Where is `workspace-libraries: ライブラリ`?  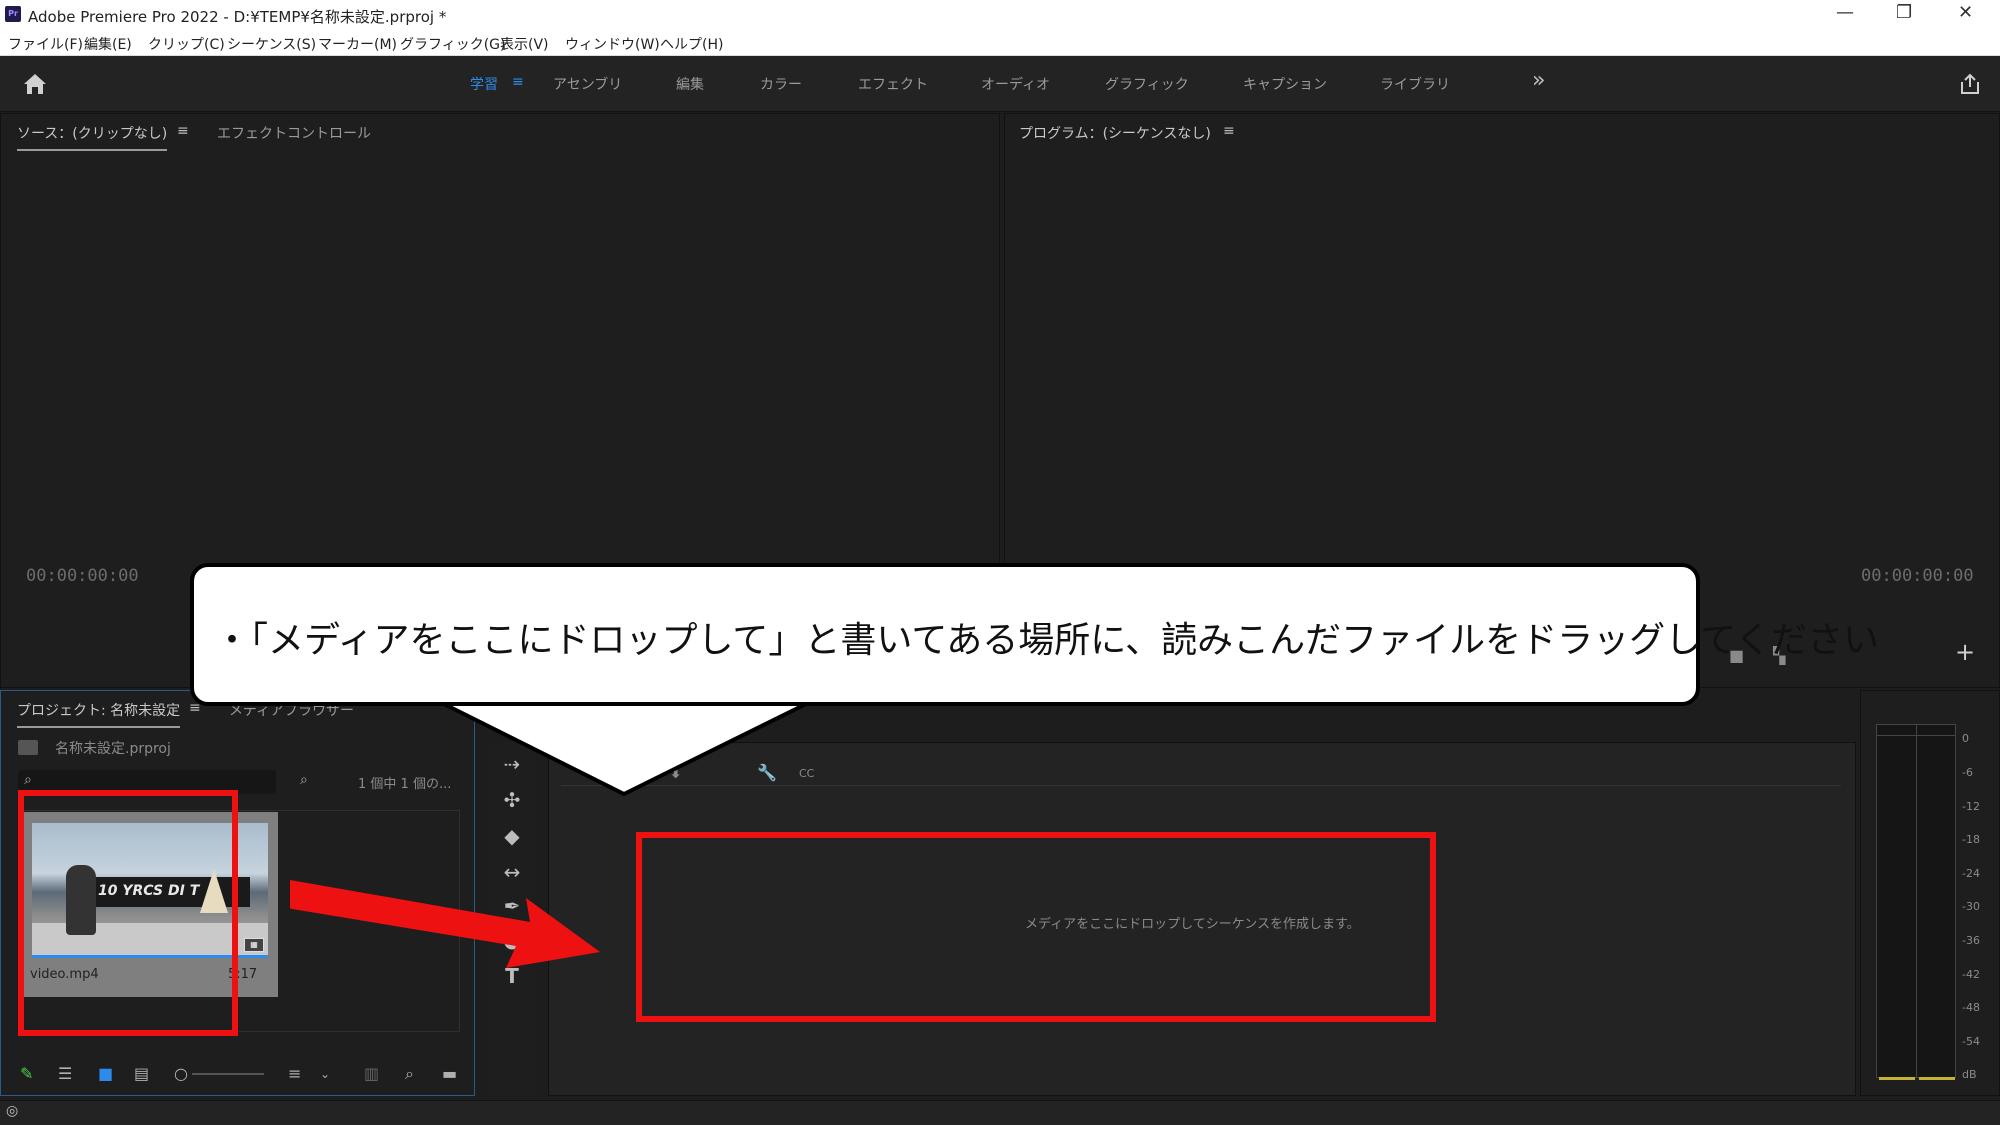
workspace-libraries: ライブラリ is located at coordinates (1415, 84).